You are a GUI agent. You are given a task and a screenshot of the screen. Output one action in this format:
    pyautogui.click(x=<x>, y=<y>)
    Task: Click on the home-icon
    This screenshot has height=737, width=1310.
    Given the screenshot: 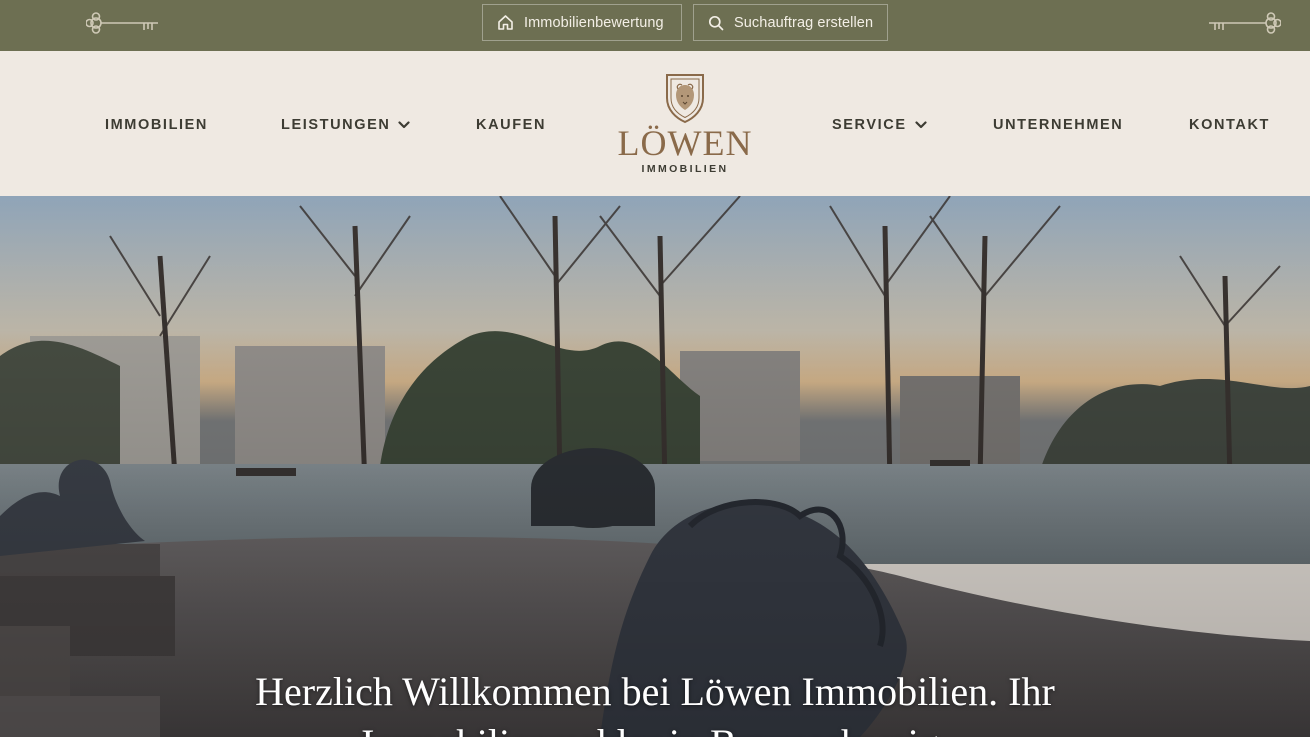 What is the action you would take?
    pyautogui.click(x=505, y=22)
    